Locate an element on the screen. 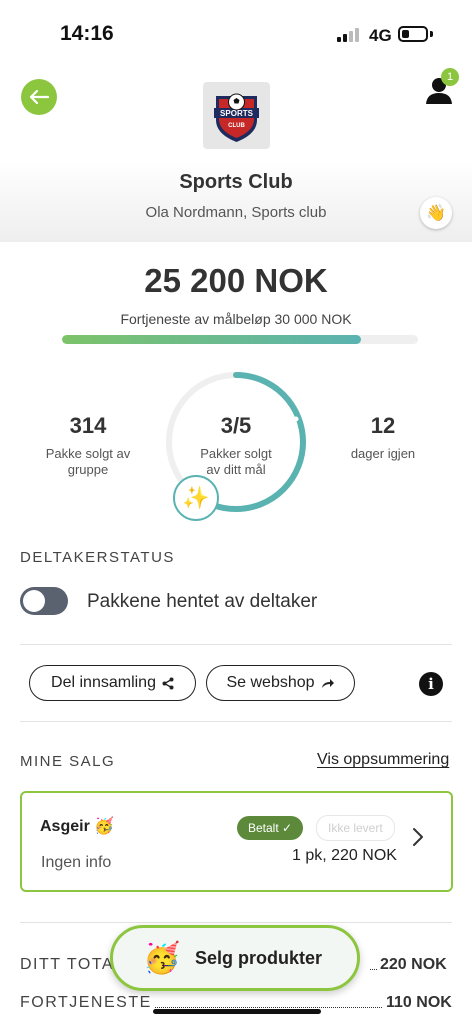  network-label: 4G is located at coordinates (380, 35).